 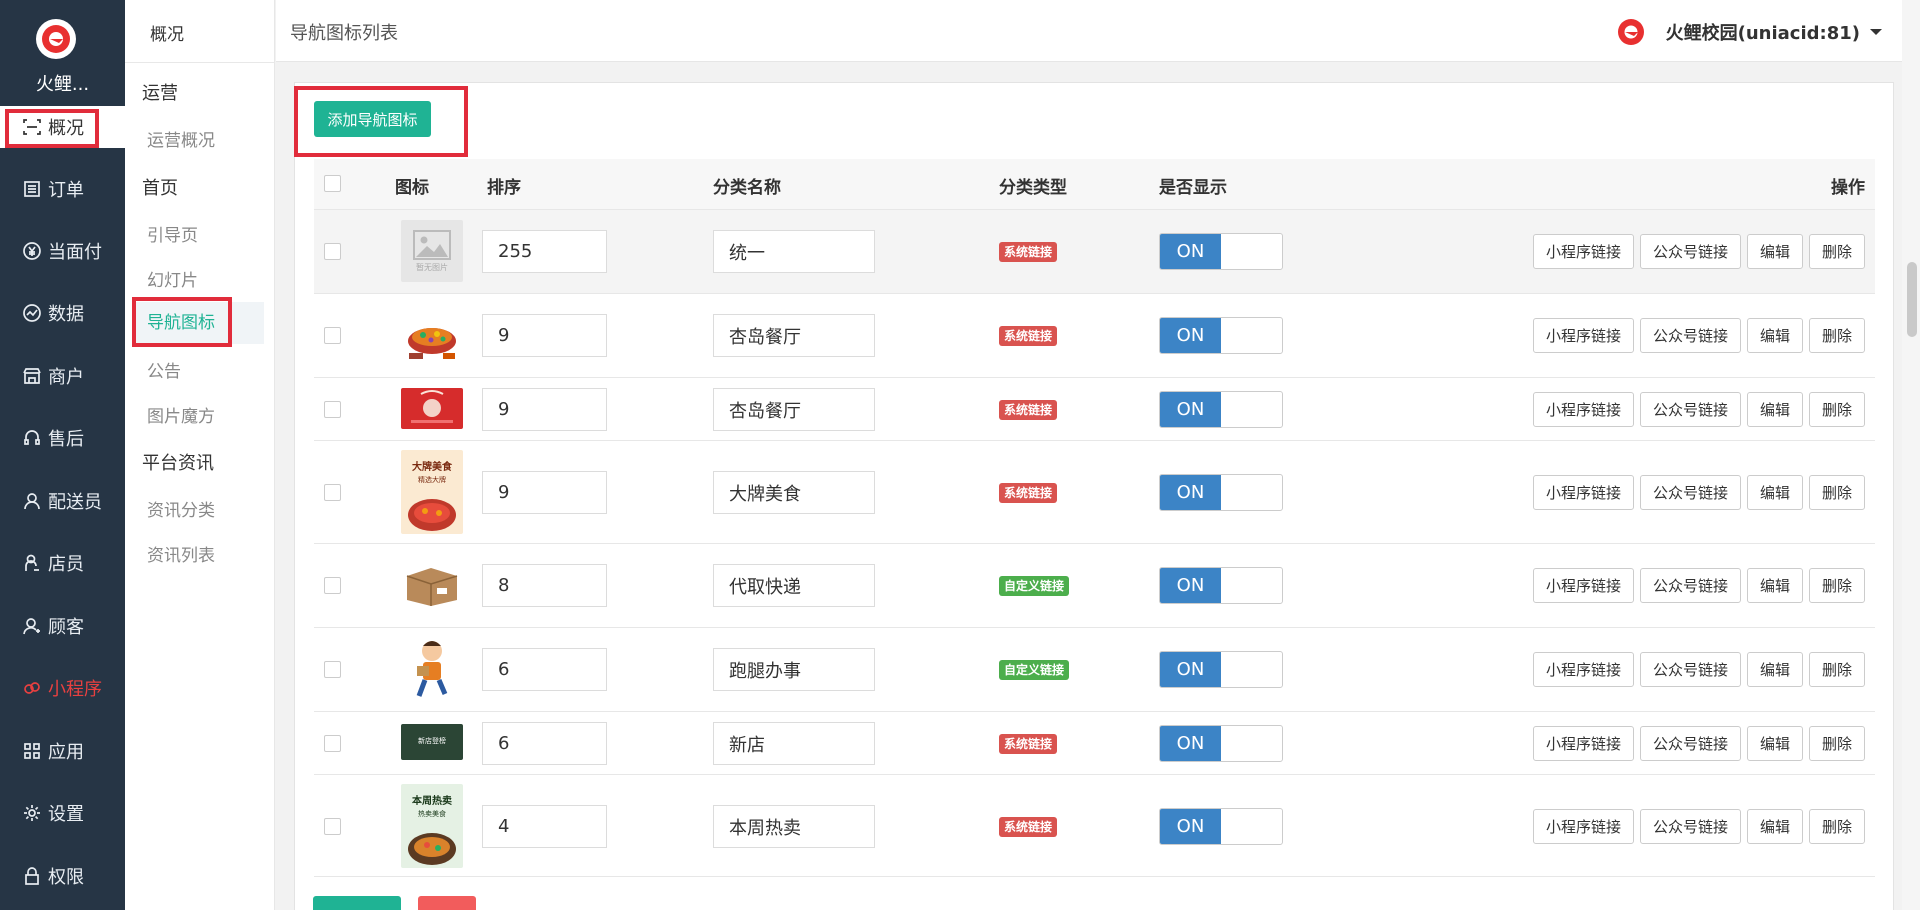 What do you see at coordinates (794, 826) in the screenshot?
I see `name-input: 本周热卖` at bounding box center [794, 826].